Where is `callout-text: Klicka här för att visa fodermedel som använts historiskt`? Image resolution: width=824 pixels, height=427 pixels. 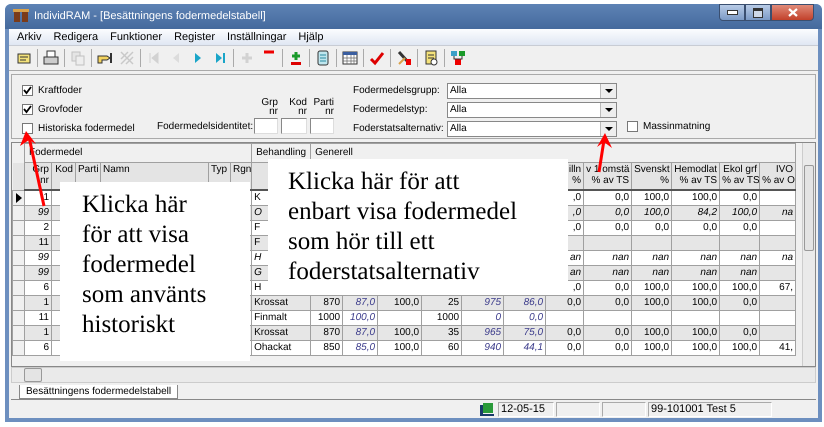 callout-text: Klicka här för att visa fodermedel som använts historiskt is located at coordinates (145, 265).